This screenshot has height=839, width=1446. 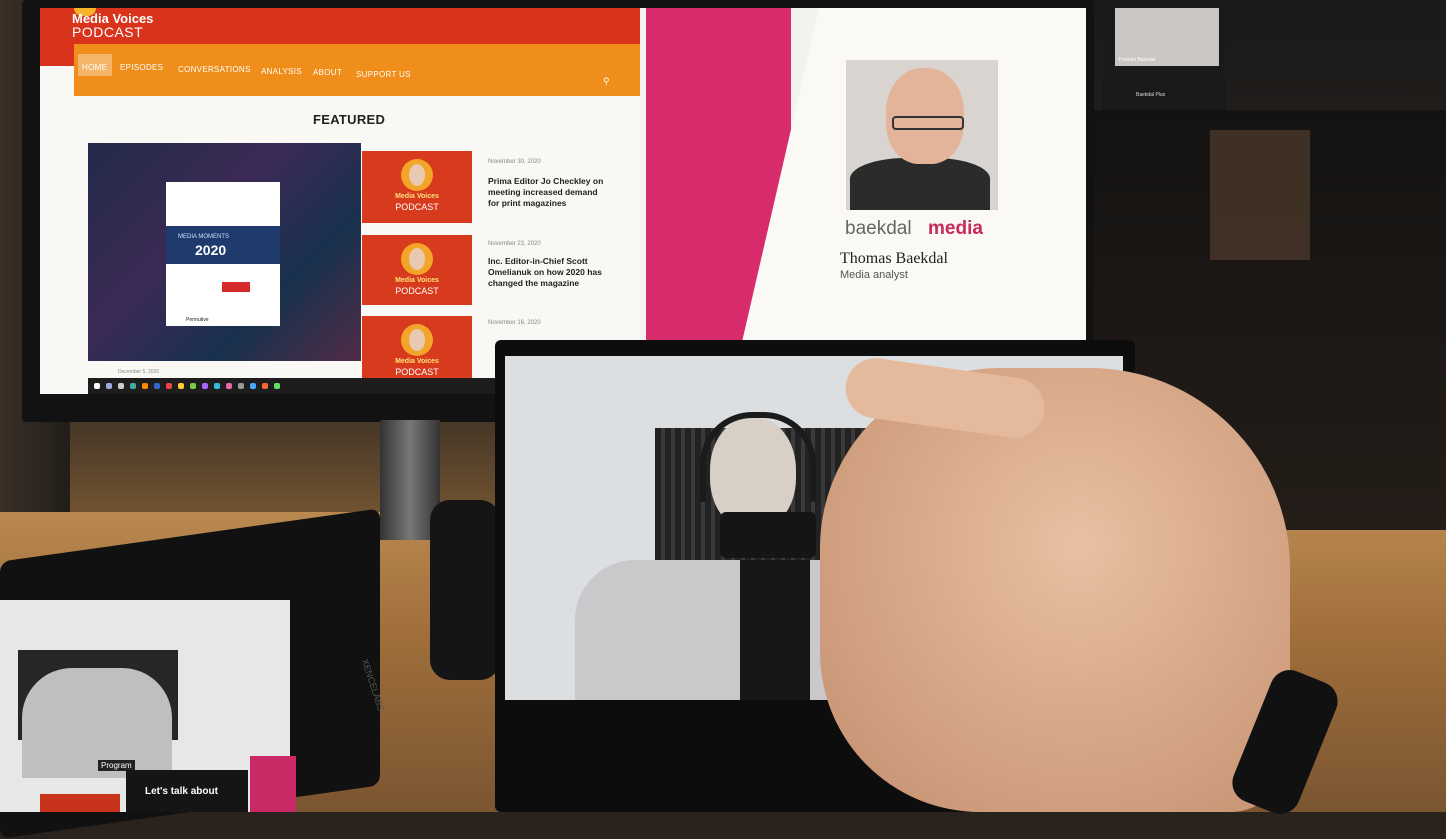 What do you see at coordinates (107, 32) in the screenshot?
I see `brand-subtitle: PODCAST` at bounding box center [107, 32].